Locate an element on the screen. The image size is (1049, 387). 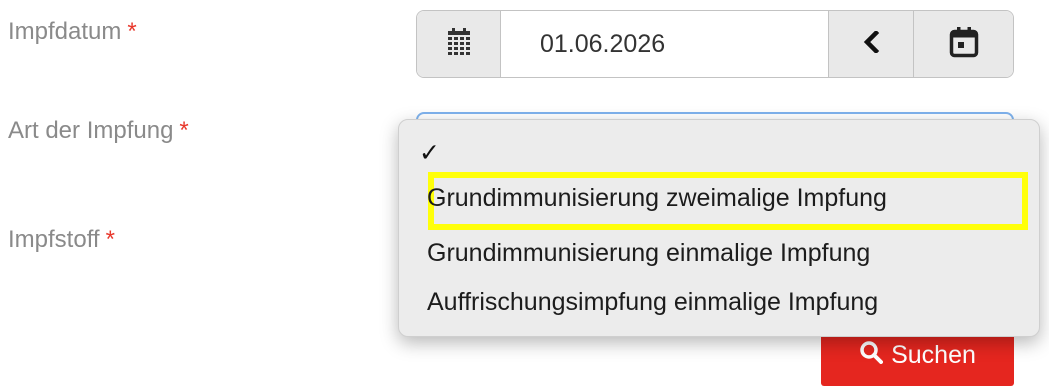
date-addon is located at coordinates (458, 44).